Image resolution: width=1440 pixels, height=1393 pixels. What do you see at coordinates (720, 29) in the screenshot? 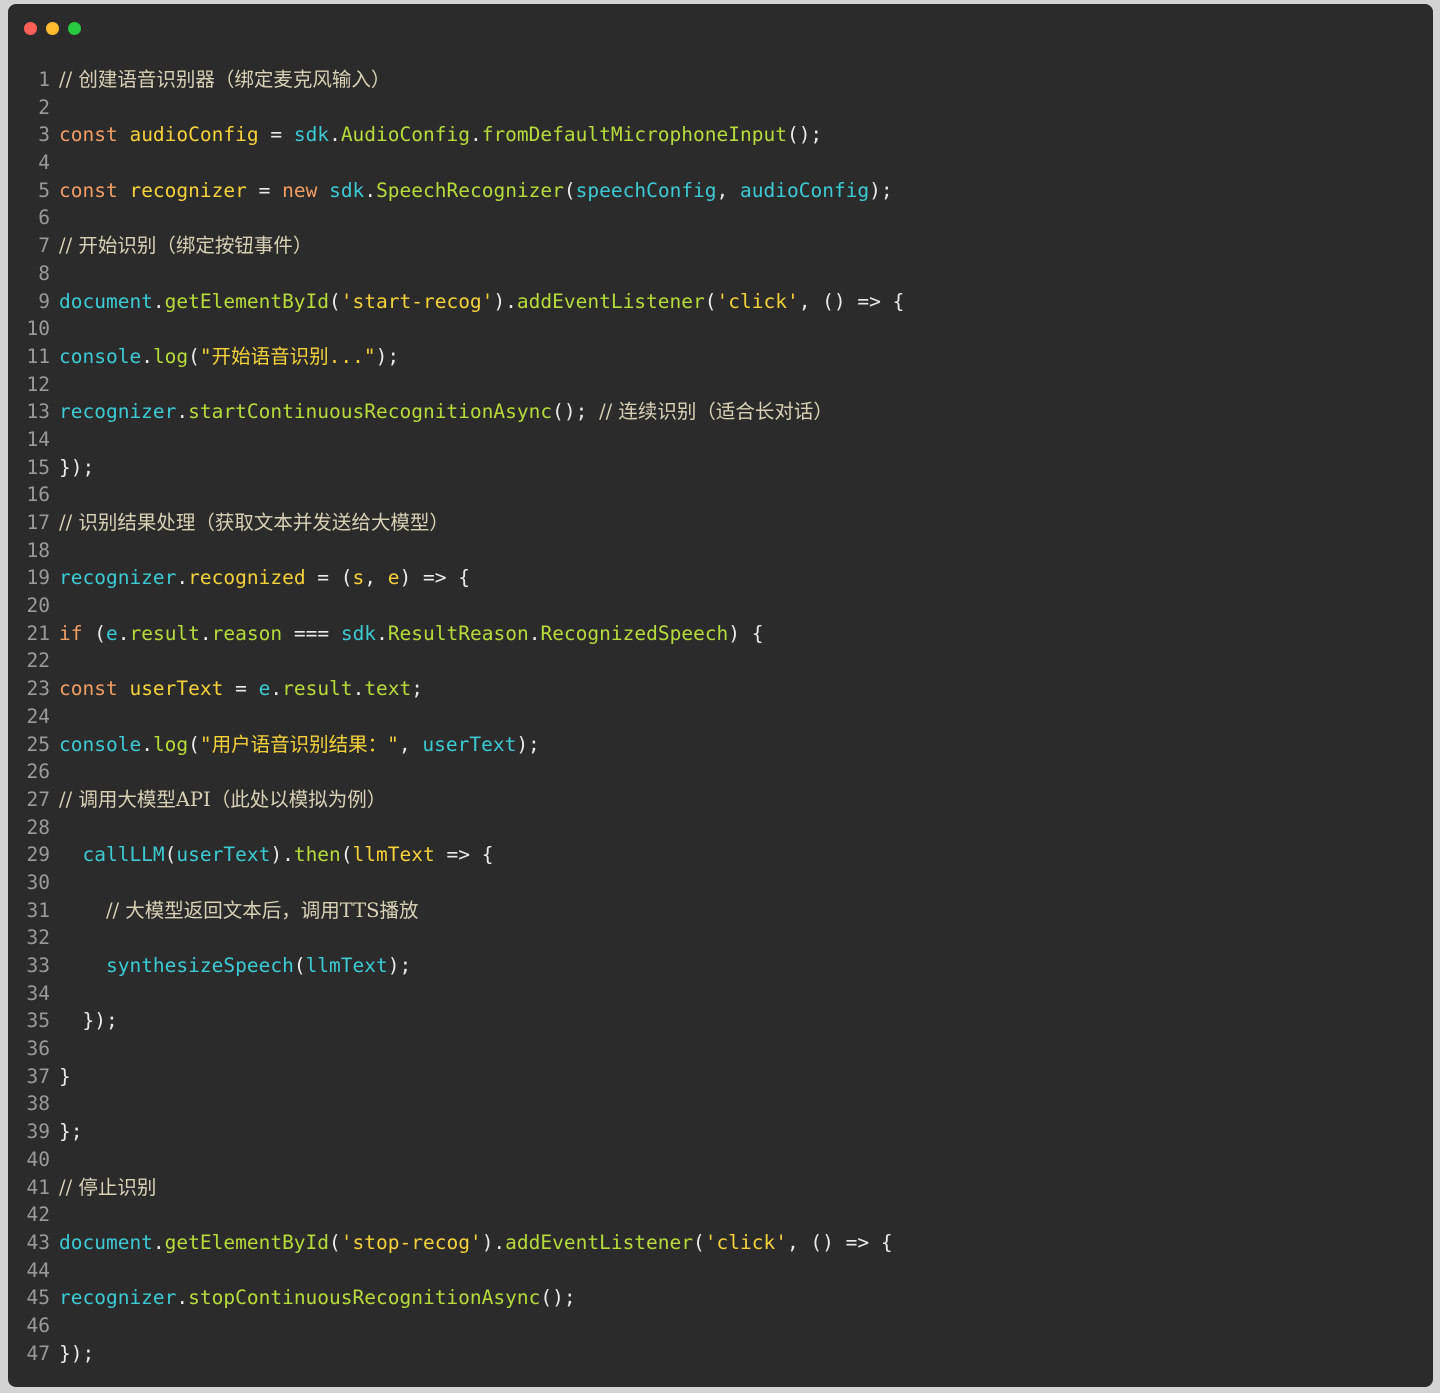
I see `window-titlebar` at bounding box center [720, 29].